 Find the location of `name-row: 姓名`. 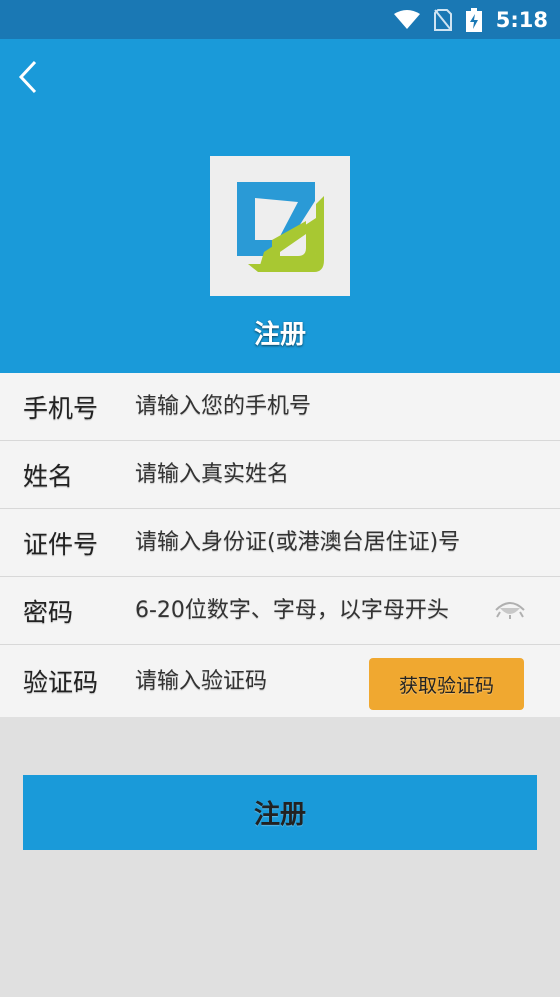

name-row: 姓名 is located at coordinates (280, 475).